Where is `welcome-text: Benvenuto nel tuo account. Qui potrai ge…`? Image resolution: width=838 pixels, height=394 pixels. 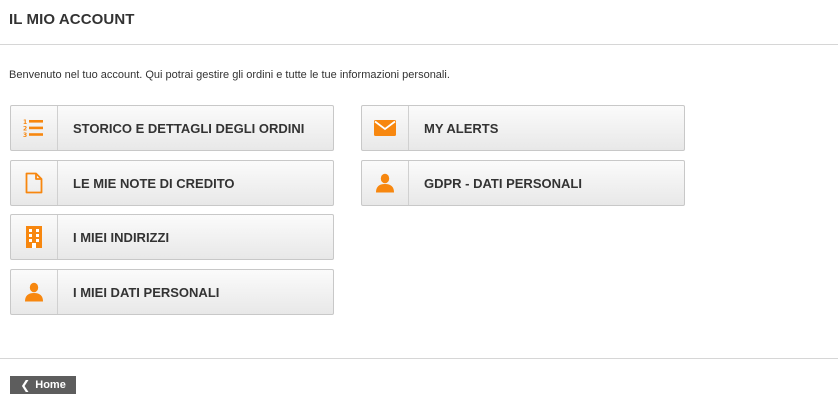
welcome-text: Benvenuto nel tuo account. Qui potrai ge… is located at coordinates (229, 75).